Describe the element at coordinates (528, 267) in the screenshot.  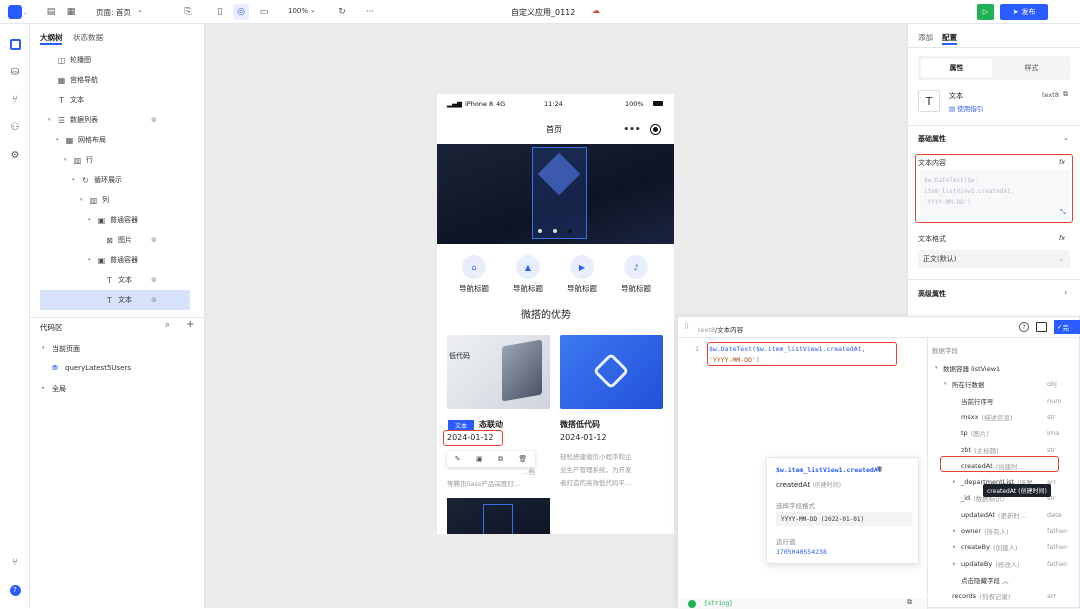
I see `nav-icon-circle: ▲` at that location.